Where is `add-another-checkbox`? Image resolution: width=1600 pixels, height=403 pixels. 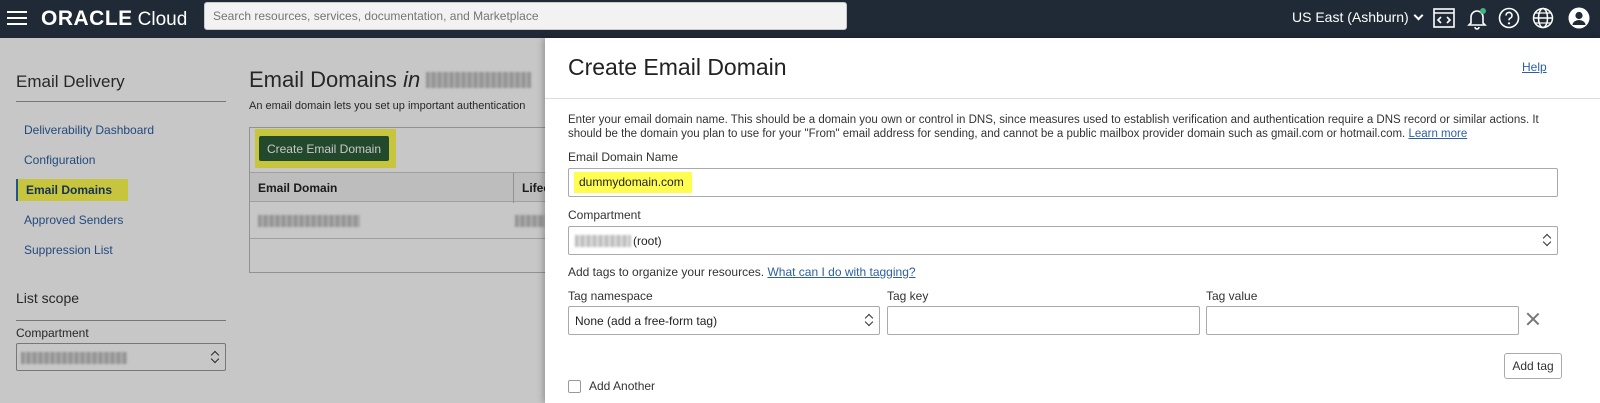
add-another-checkbox is located at coordinates (574, 386).